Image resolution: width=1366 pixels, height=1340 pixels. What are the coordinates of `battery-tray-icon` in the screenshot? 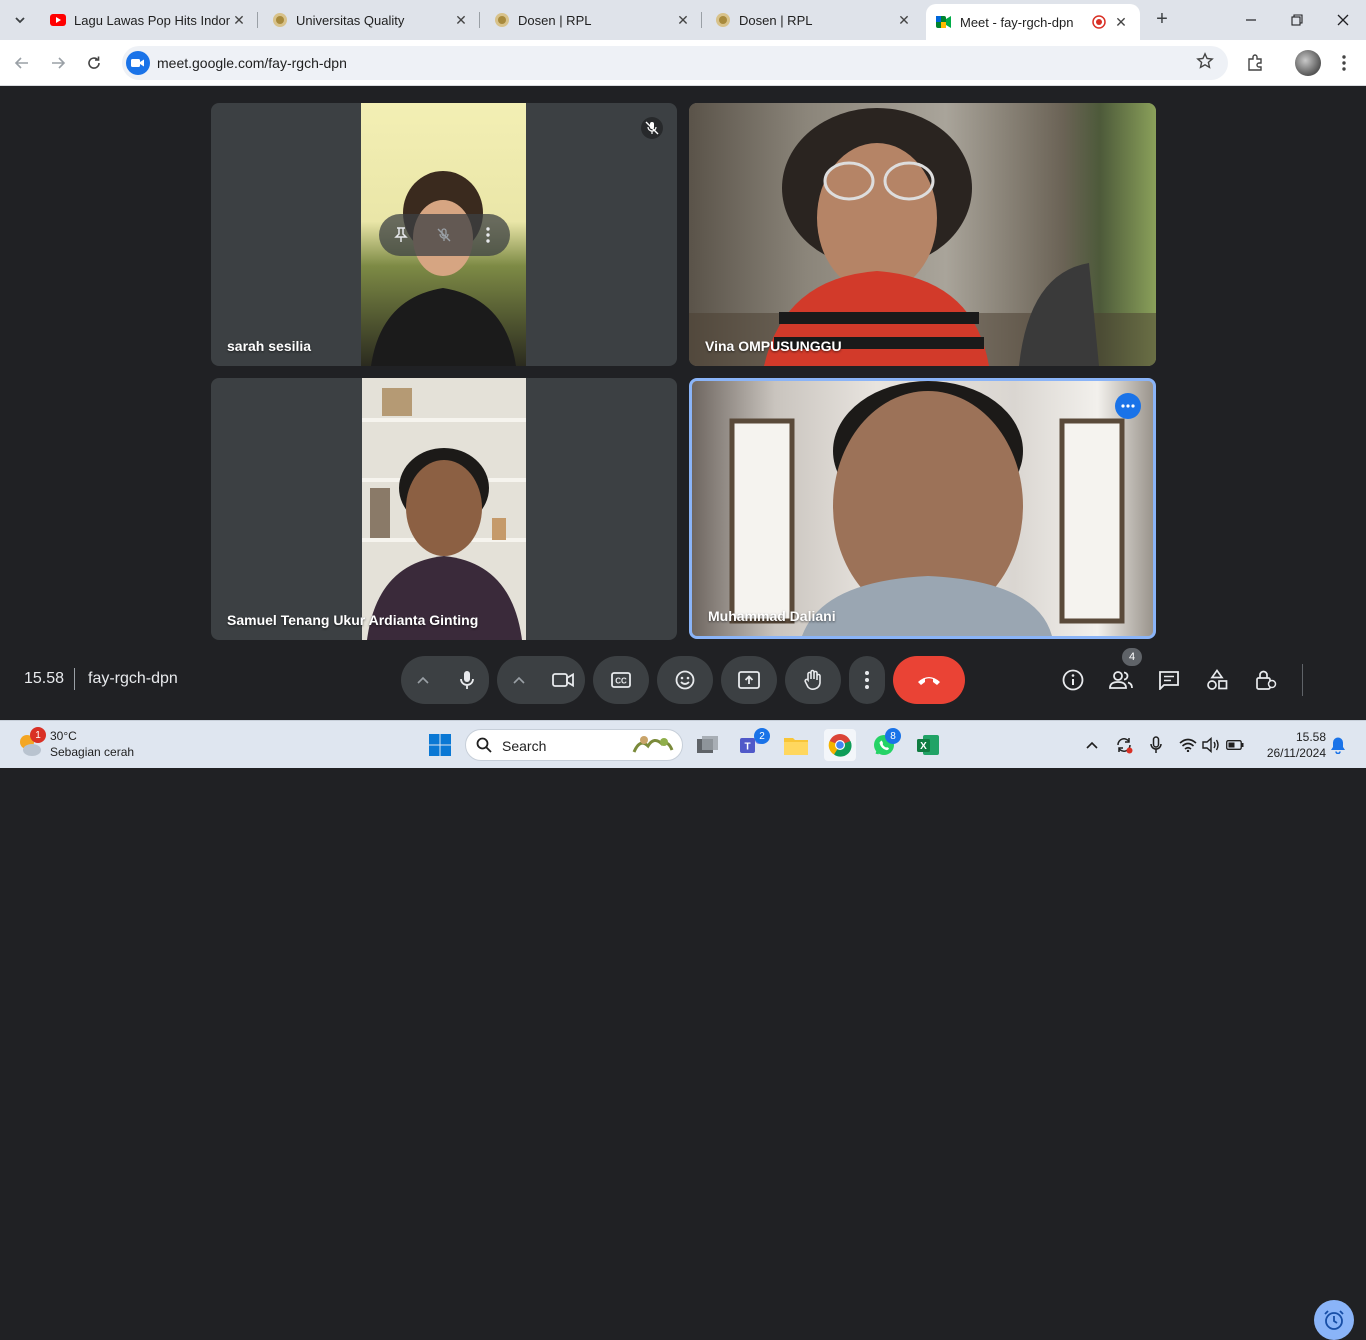 It's located at (1235, 745).